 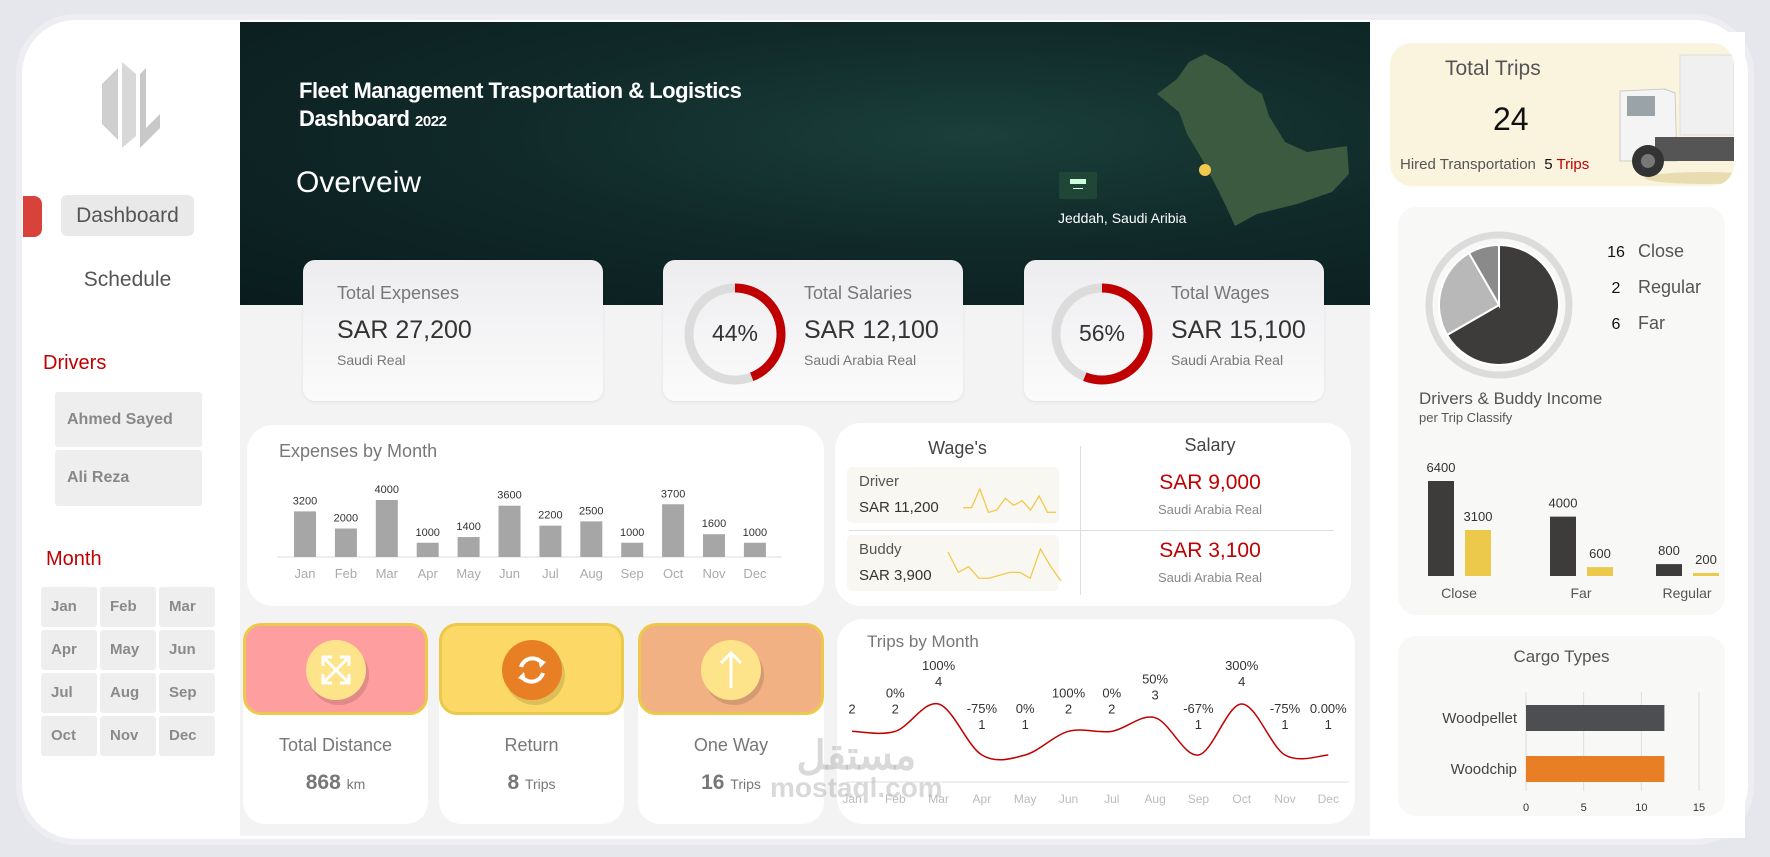 I want to click on income-bar-close-buddy, so click(x=1478, y=552).